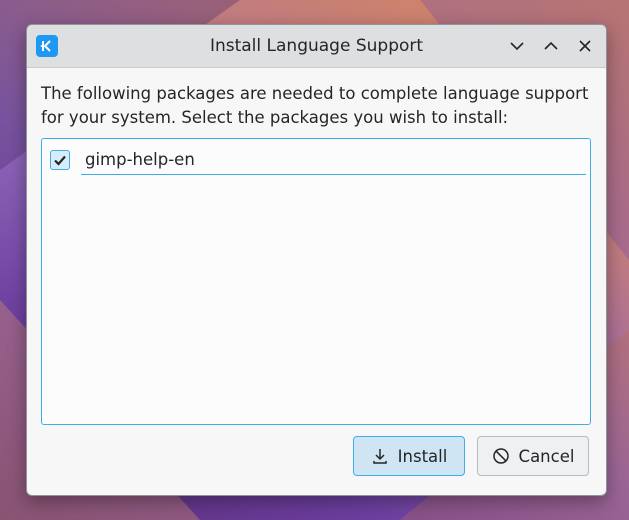 Image resolution: width=629 pixels, height=520 pixels. Describe the element at coordinates (501, 456) in the screenshot. I see `cancel-icon` at that location.